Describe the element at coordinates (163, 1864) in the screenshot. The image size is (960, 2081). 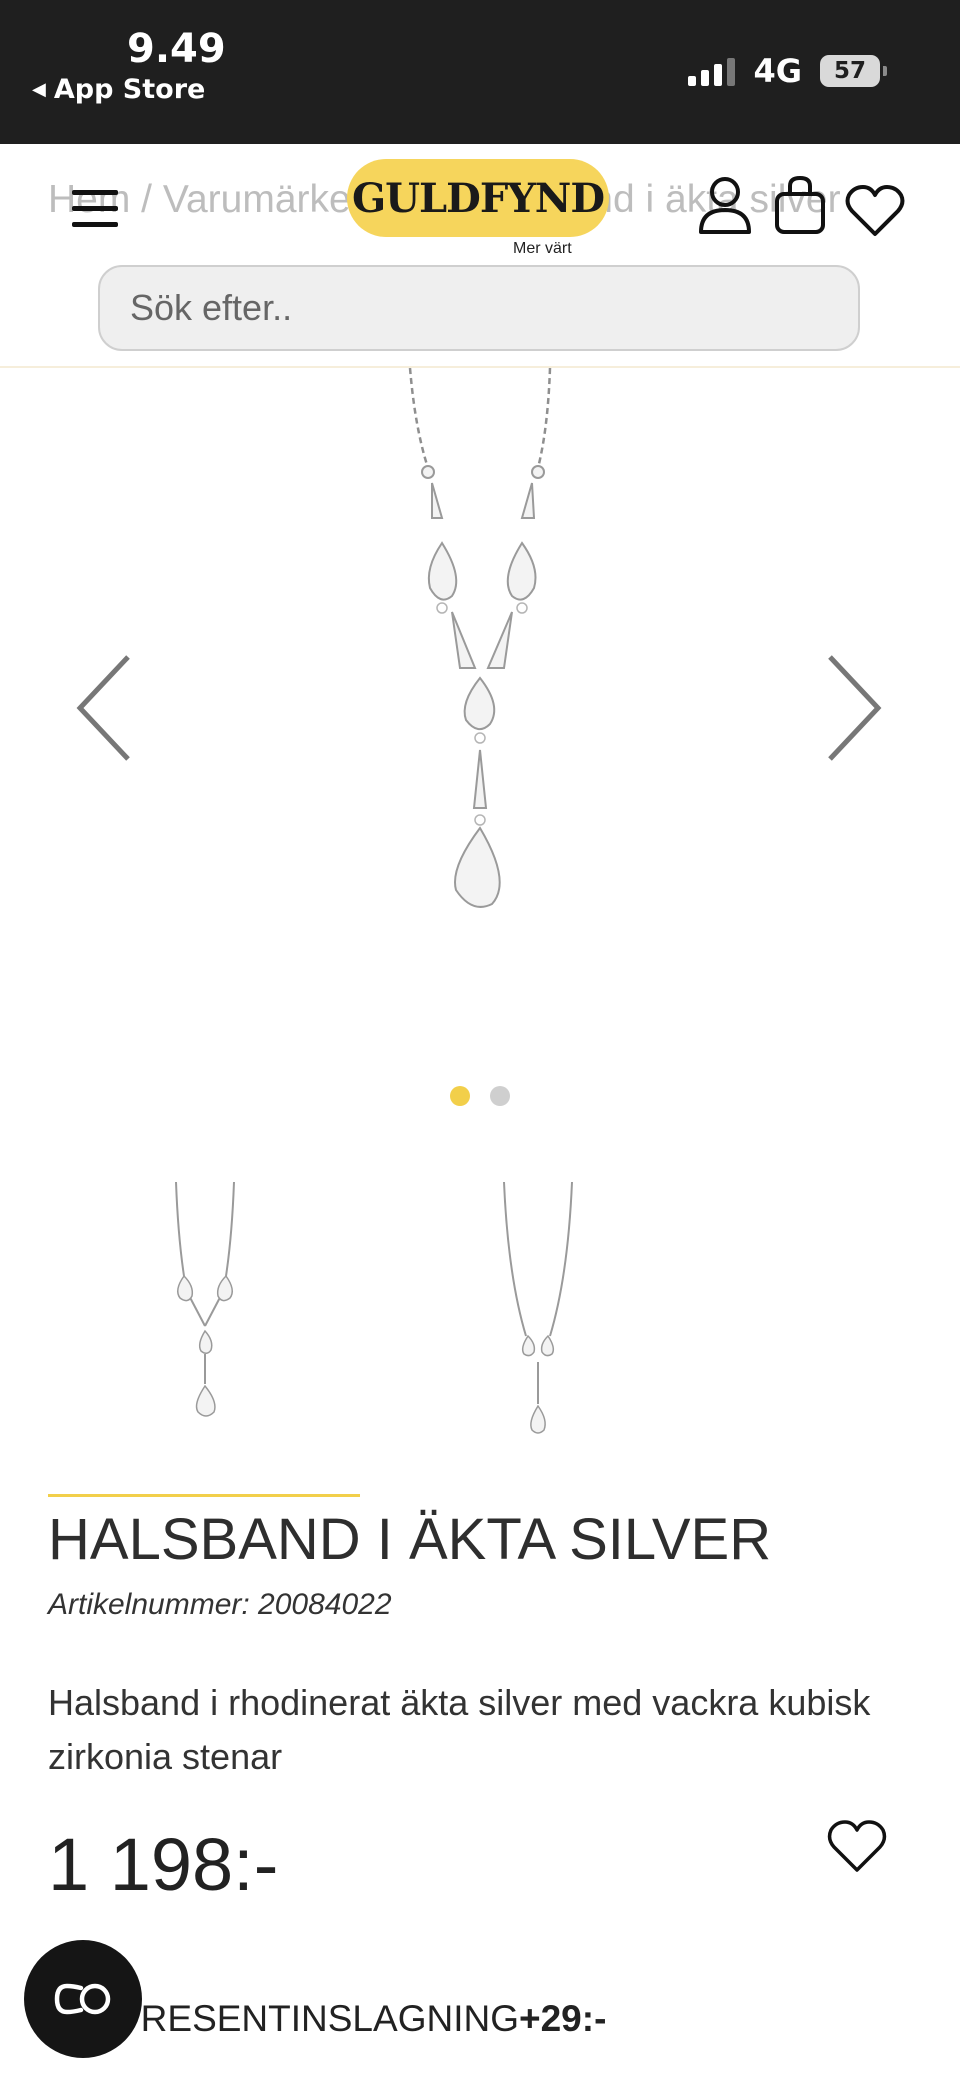
I see `product-price: 1 198:-` at that location.